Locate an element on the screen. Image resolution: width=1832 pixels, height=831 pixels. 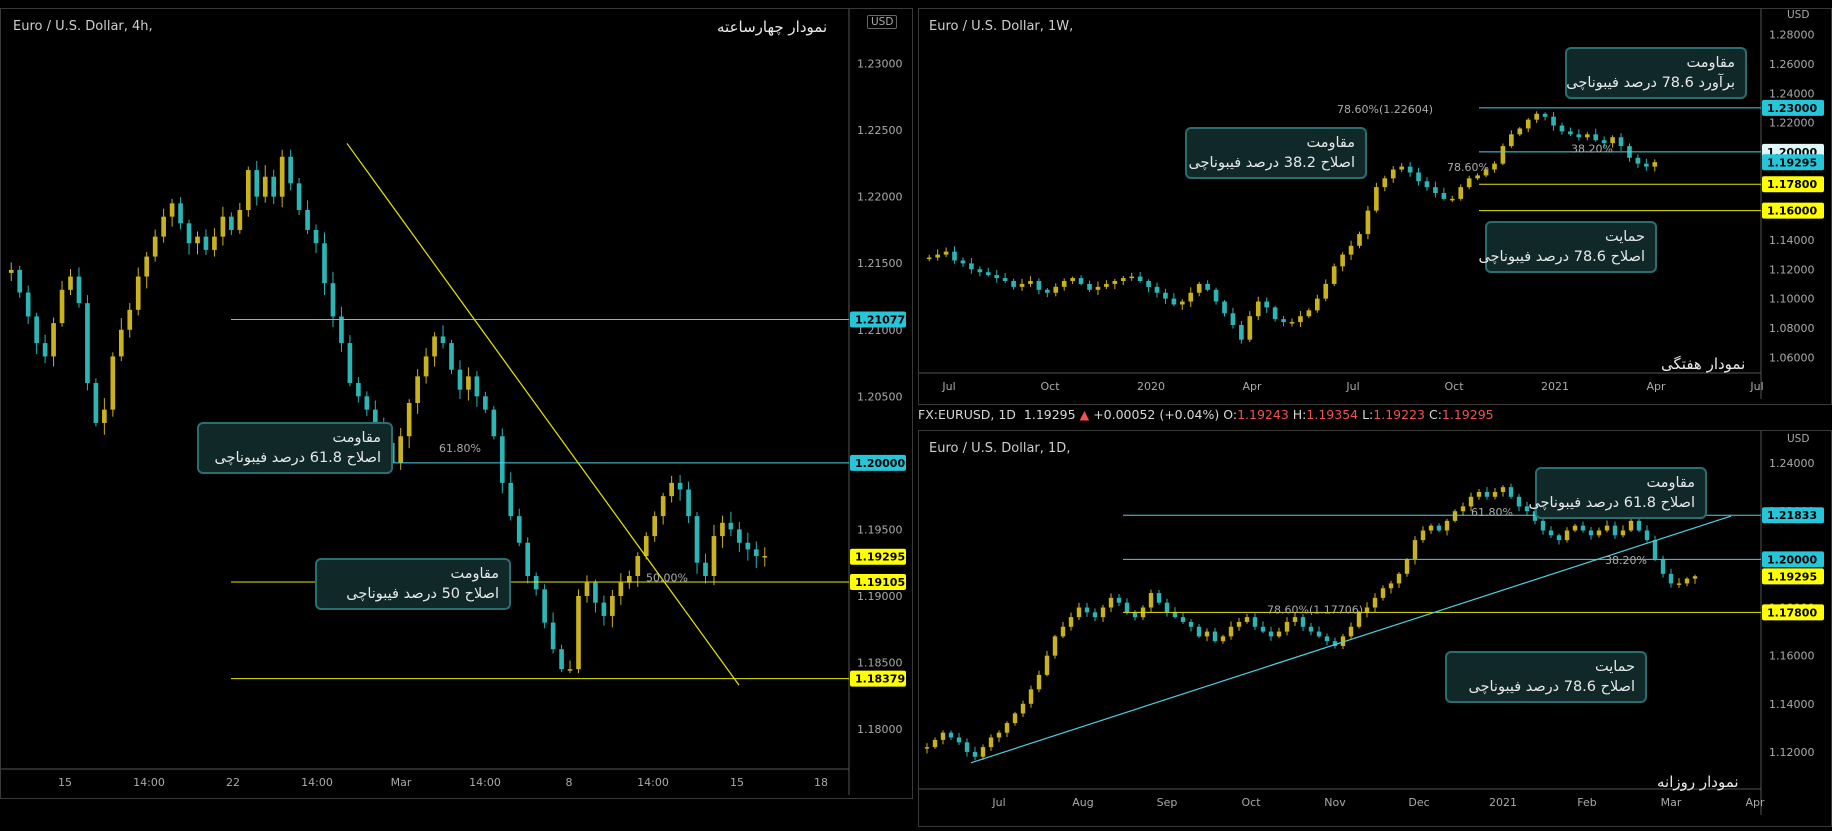
callout-line2: اصلاح 78.6 درصد فیبوناچی is located at coordinates (1561, 257).